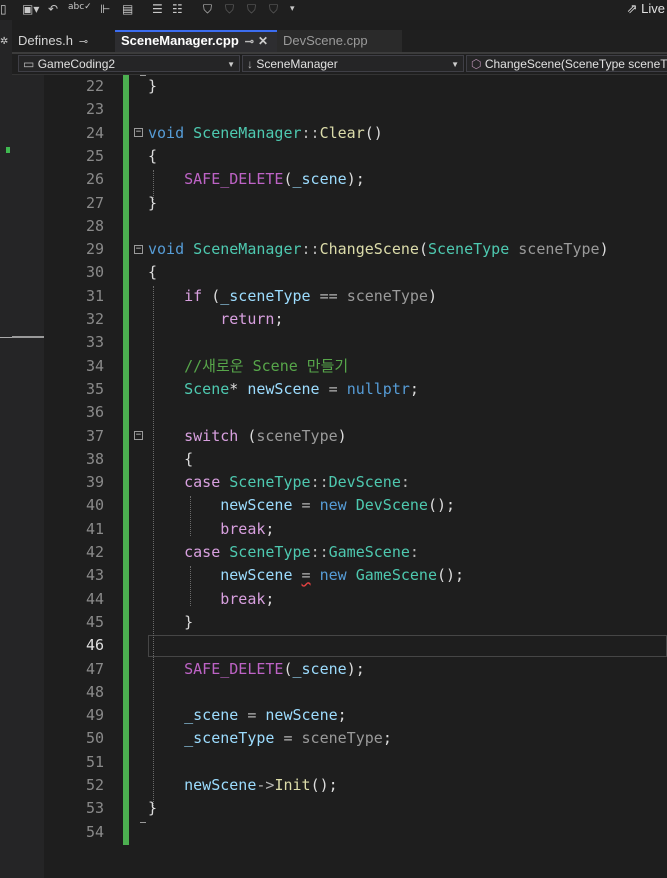  I want to click on comment-lines-icon: ☰, so click(157, 9).